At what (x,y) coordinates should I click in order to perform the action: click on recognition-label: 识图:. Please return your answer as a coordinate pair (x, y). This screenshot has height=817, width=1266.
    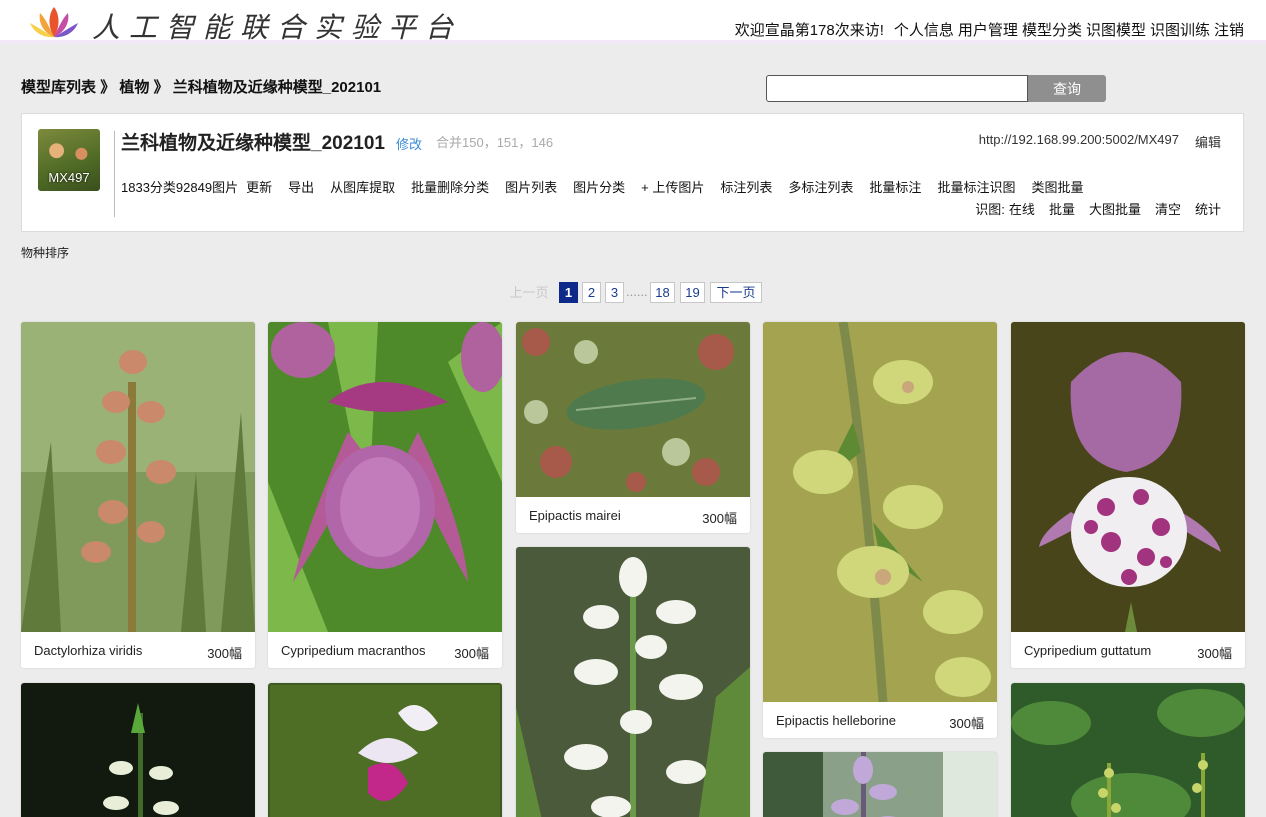
    Looking at the image, I should click on (990, 209).